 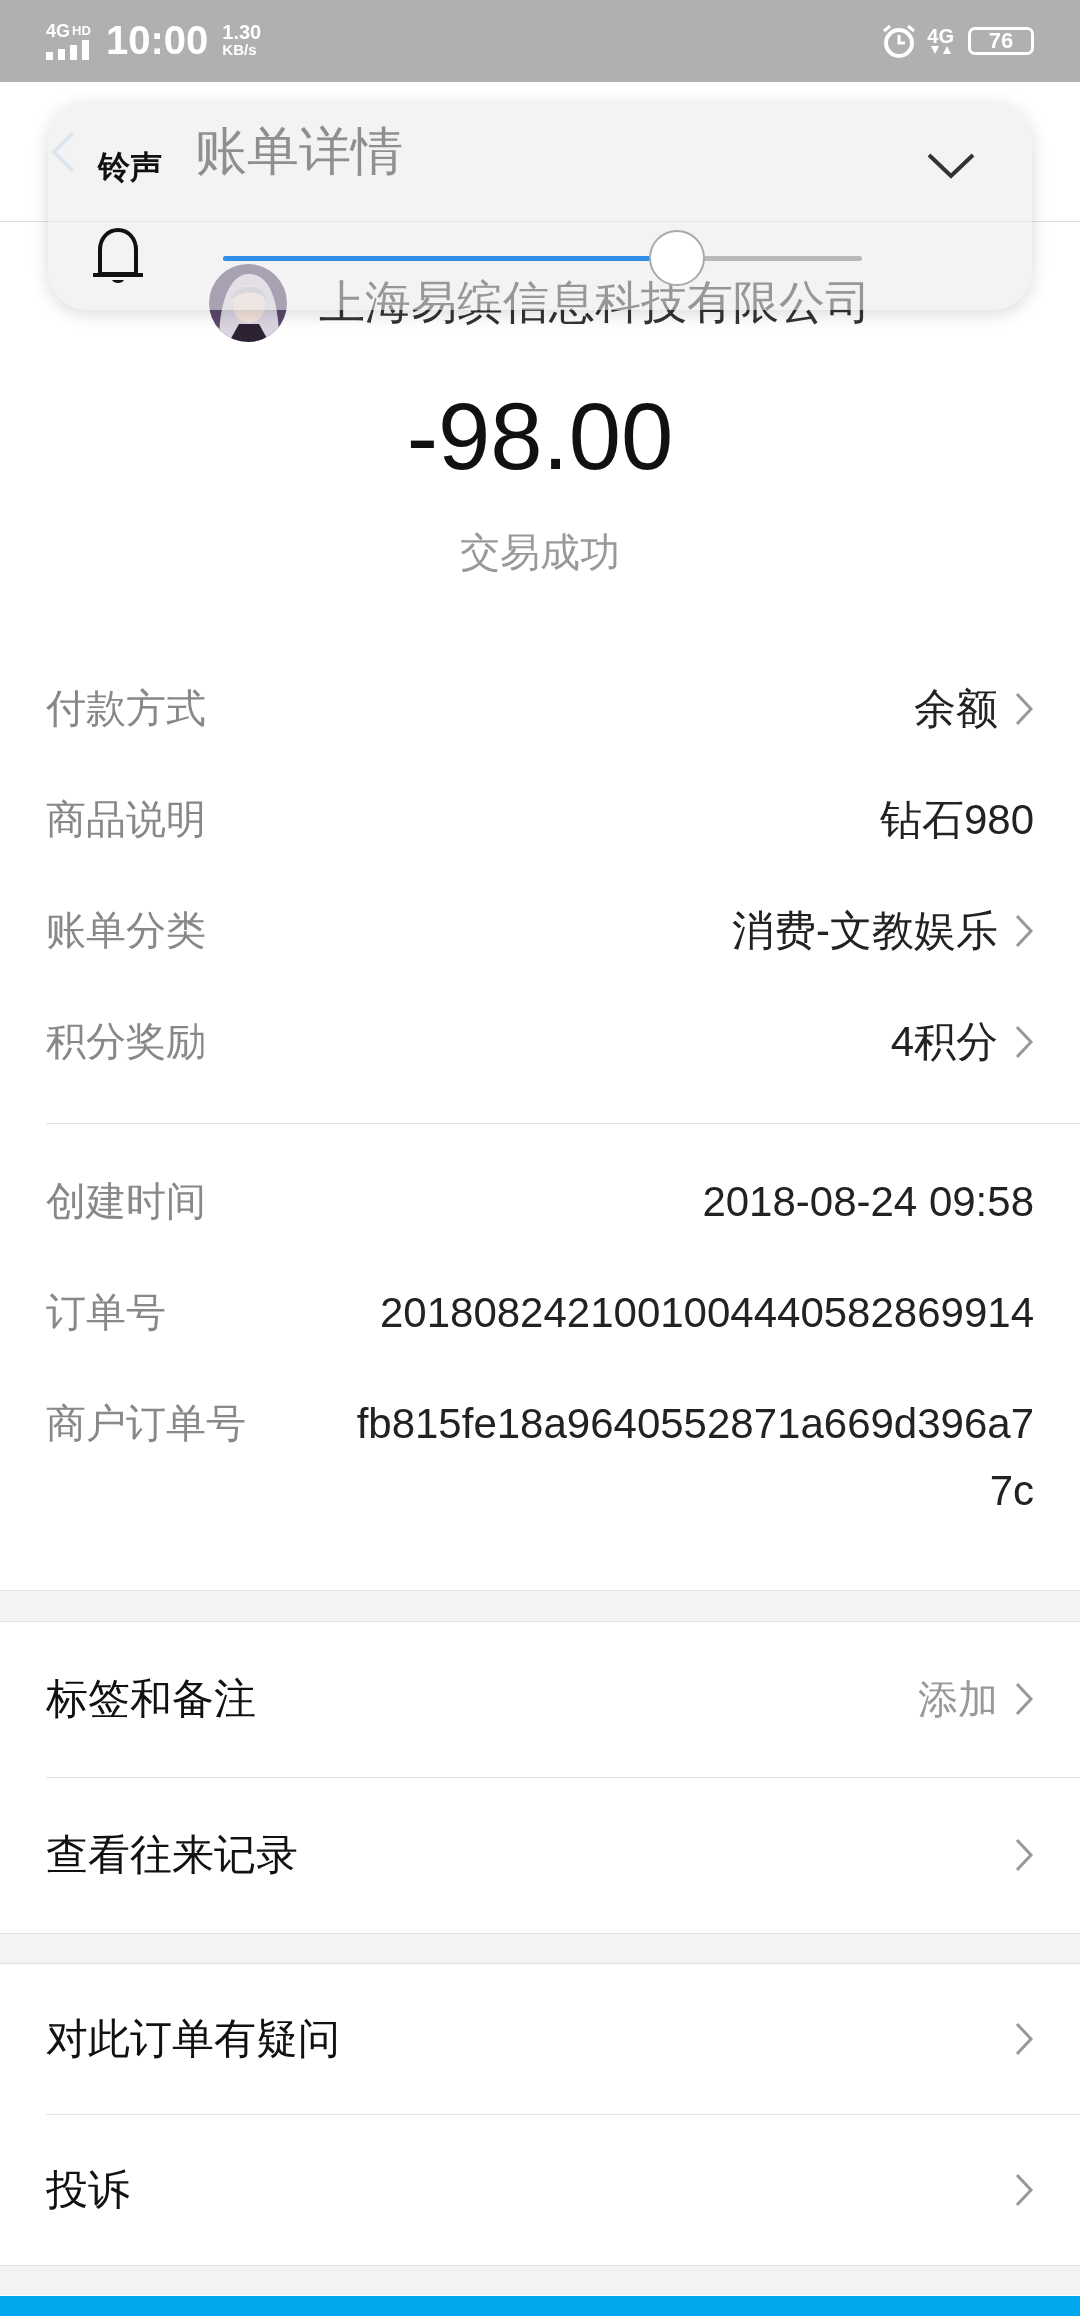 What do you see at coordinates (706, 1313) in the screenshot?
I see `detail-value: 2018082421001004440582869914` at bounding box center [706, 1313].